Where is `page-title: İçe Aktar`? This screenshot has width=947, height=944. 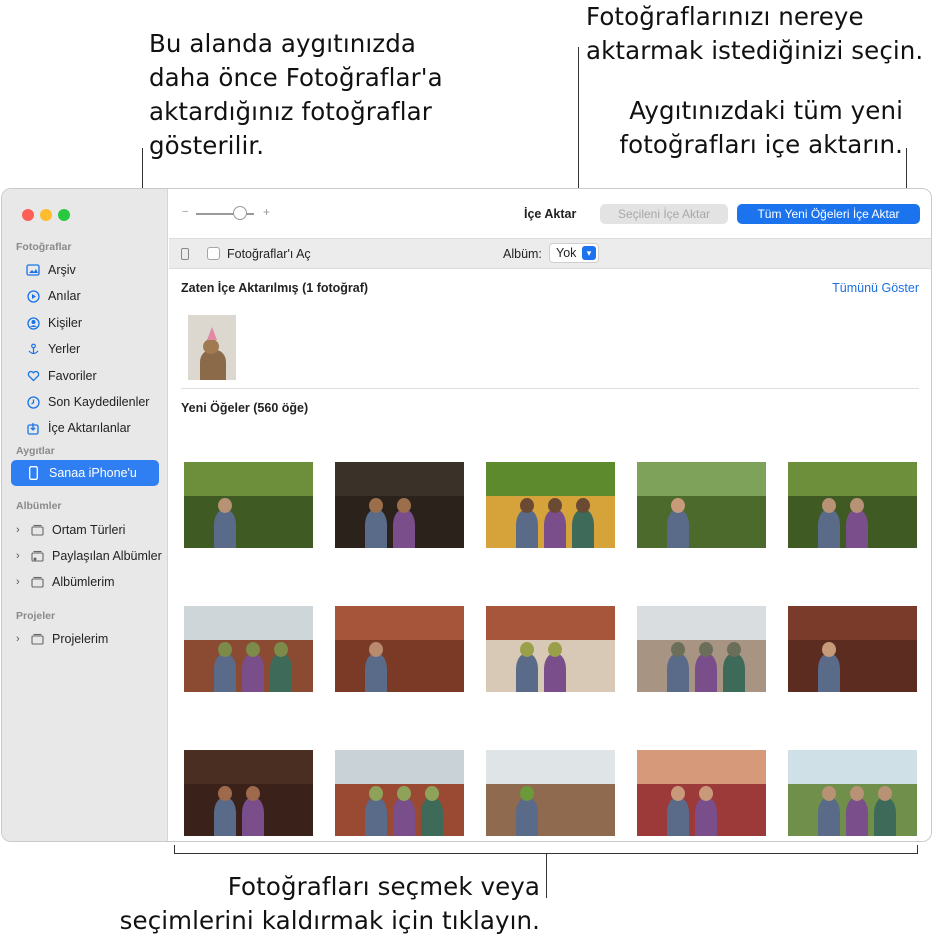
page-title: İçe Aktar is located at coordinates (550, 214).